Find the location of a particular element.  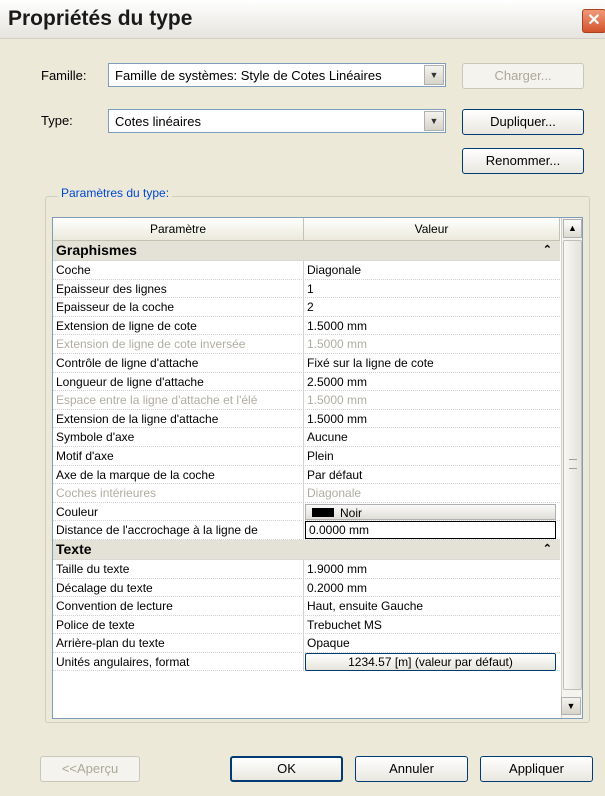

table-row: Arrière-plan du texte Opaque is located at coordinates (306, 643).